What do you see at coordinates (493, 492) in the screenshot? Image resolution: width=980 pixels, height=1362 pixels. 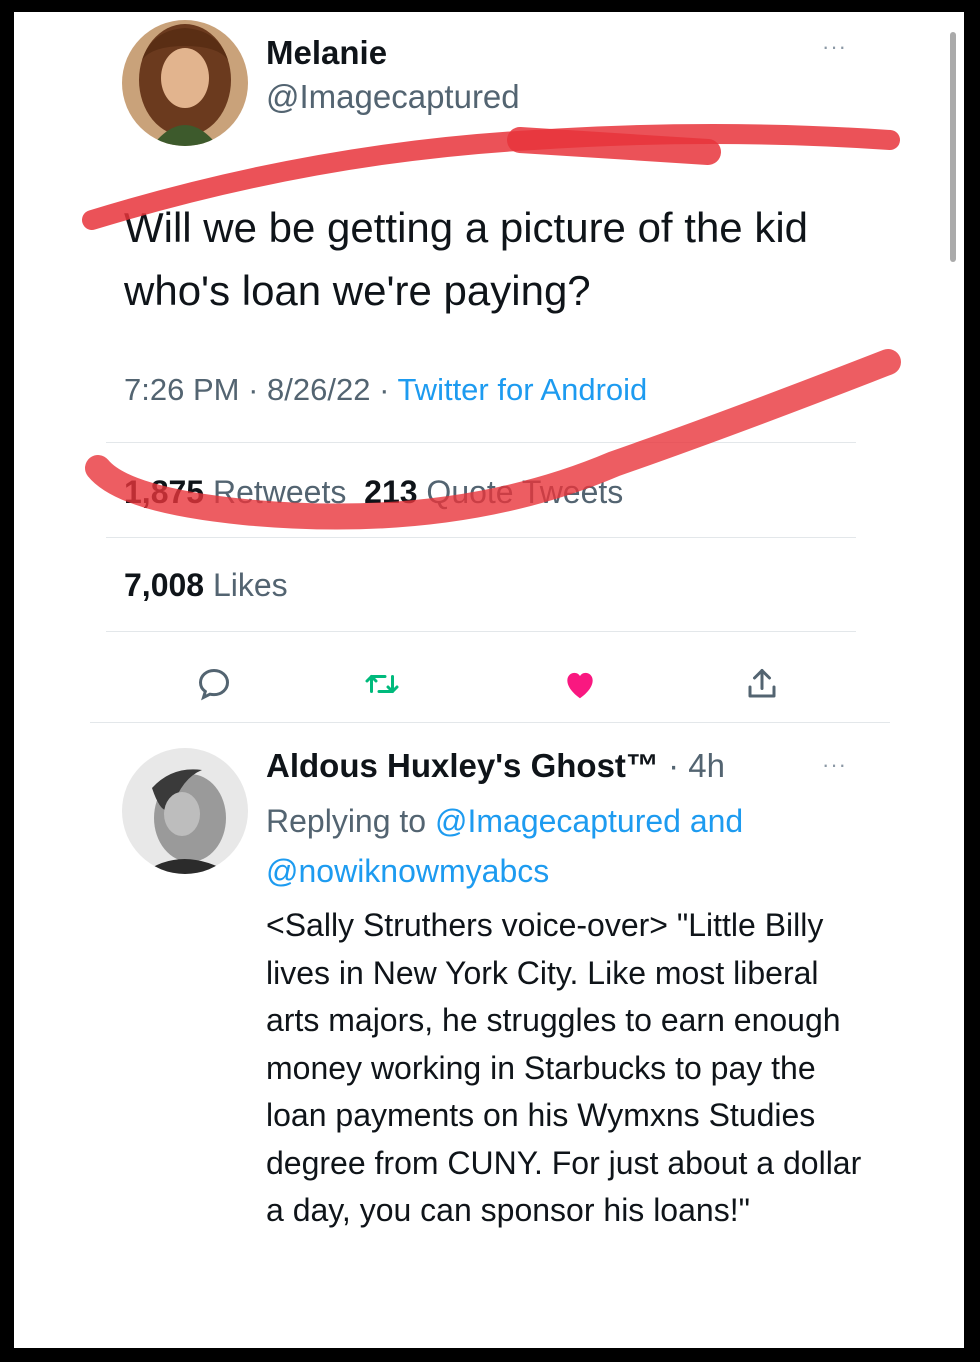 I see `quote-tweets-stat: 213 Quote Tweets` at bounding box center [493, 492].